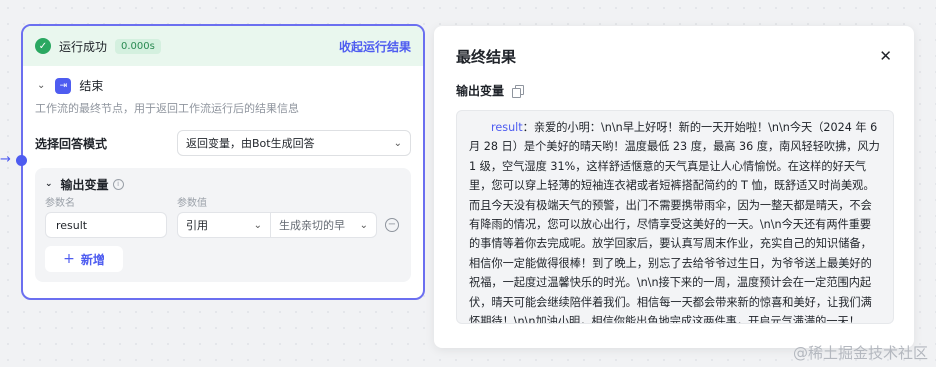 This screenshot has height=367, width=936. What do you see at coordinates (486, 56) in the screenshot?
I see `result-panel-title: 最终结果` at bounding box center [486, 56].